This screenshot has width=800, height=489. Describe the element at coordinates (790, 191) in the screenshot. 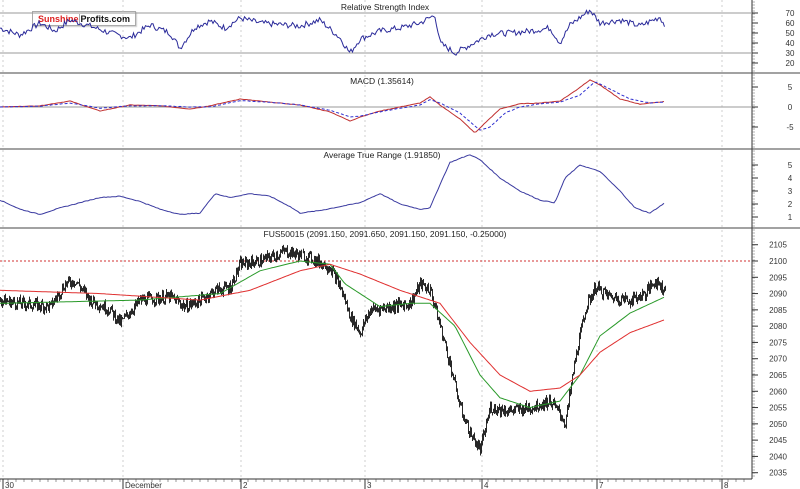

I see `y-tick-label: 3` at that location.